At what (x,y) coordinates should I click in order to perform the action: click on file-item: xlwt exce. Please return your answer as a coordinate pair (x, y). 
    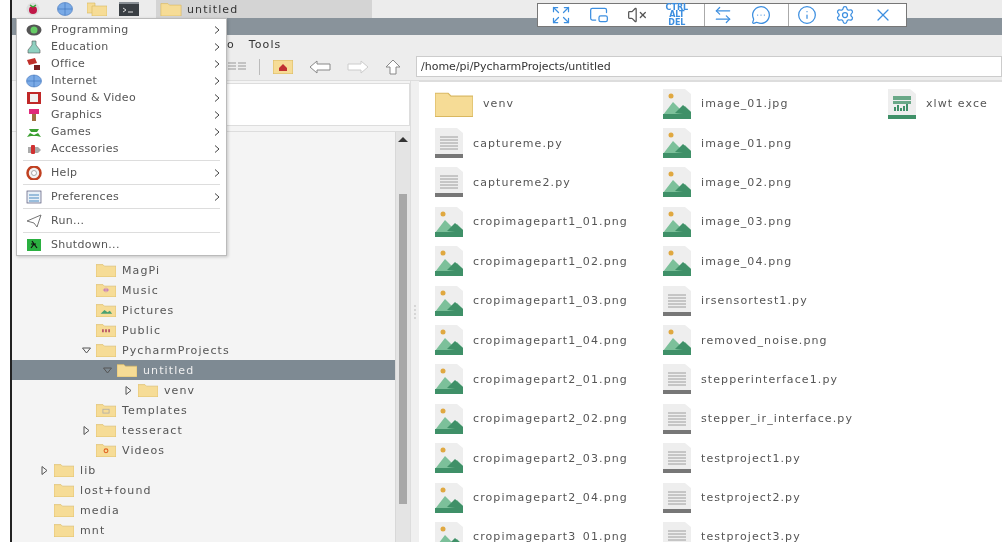
    Looking at the image, I should click on (945, 104).